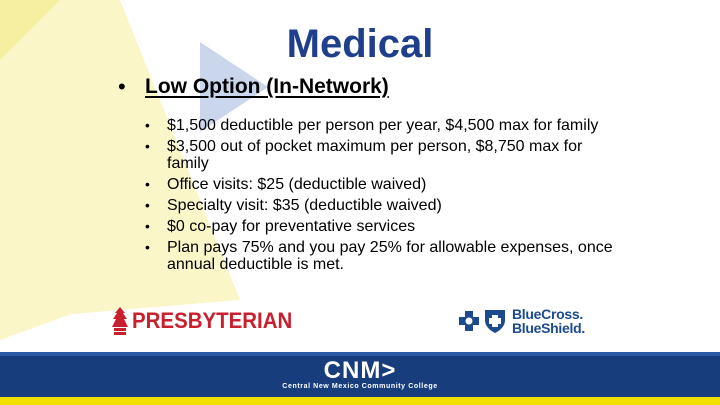 The width and height of the screenshot is (720, 405). Describe the element at coordinates (297, 184) in the screenshot. I see `list-item-text: Office visits: $25 (deductible waived)` at that location.